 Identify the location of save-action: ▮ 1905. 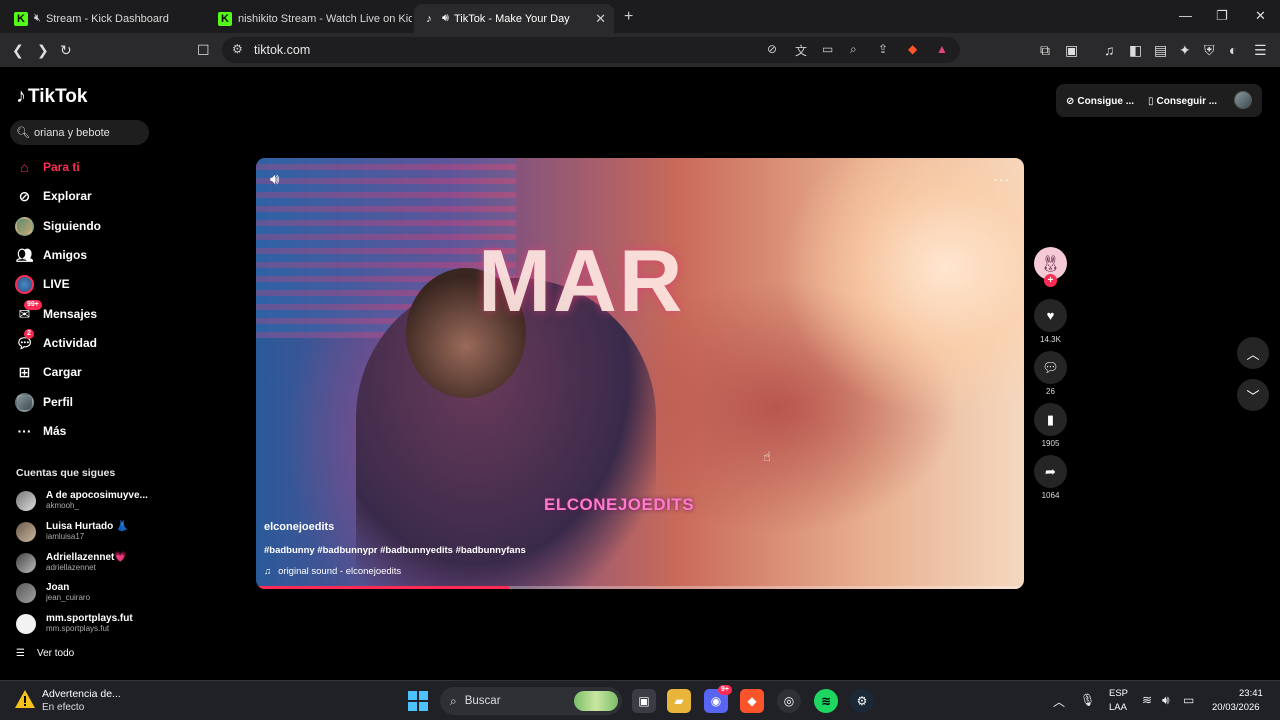
(1050, 425).